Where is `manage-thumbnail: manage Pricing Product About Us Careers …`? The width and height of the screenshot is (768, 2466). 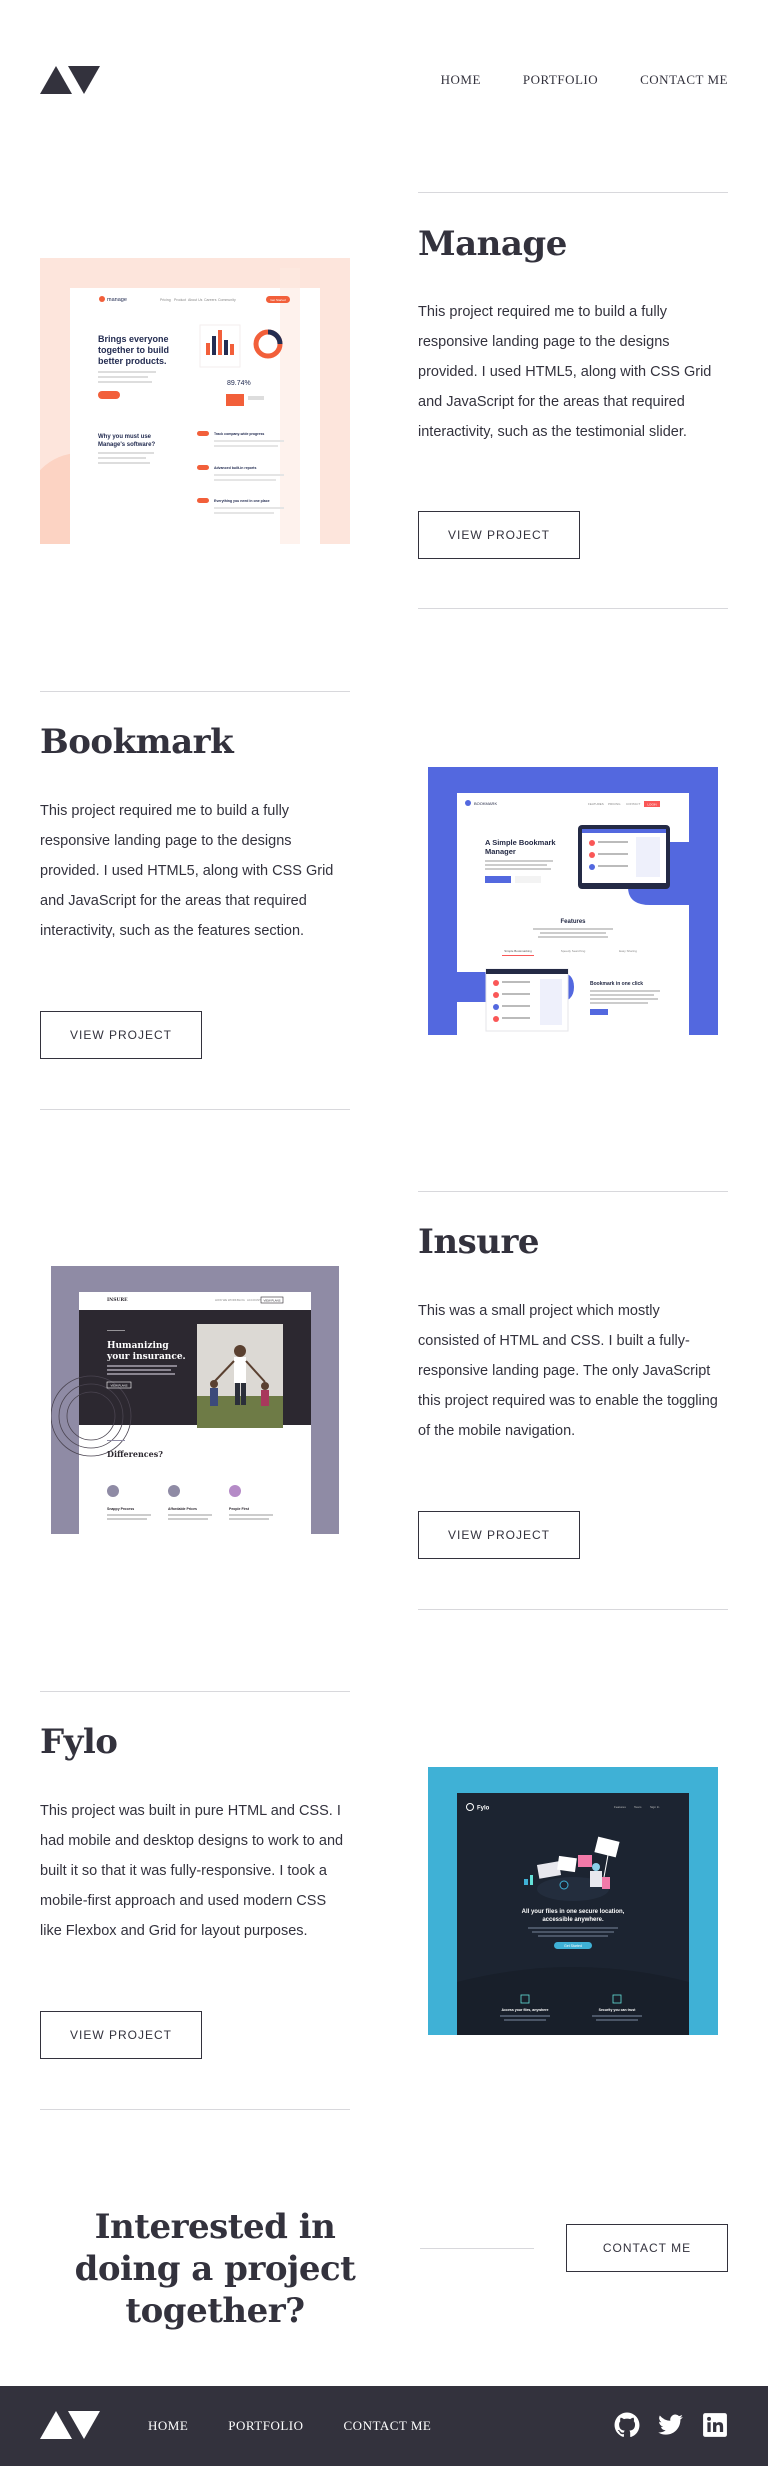 manage-thumbnail: manage Pricing Product About Us Careers … is located at coordinates (195, 401).